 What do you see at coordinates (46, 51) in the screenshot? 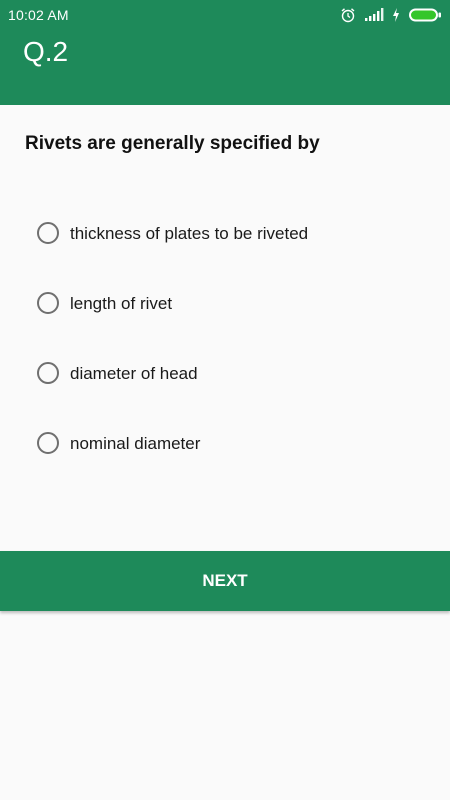
I see `page-title: Q.2` at bounding box center [46, 51].